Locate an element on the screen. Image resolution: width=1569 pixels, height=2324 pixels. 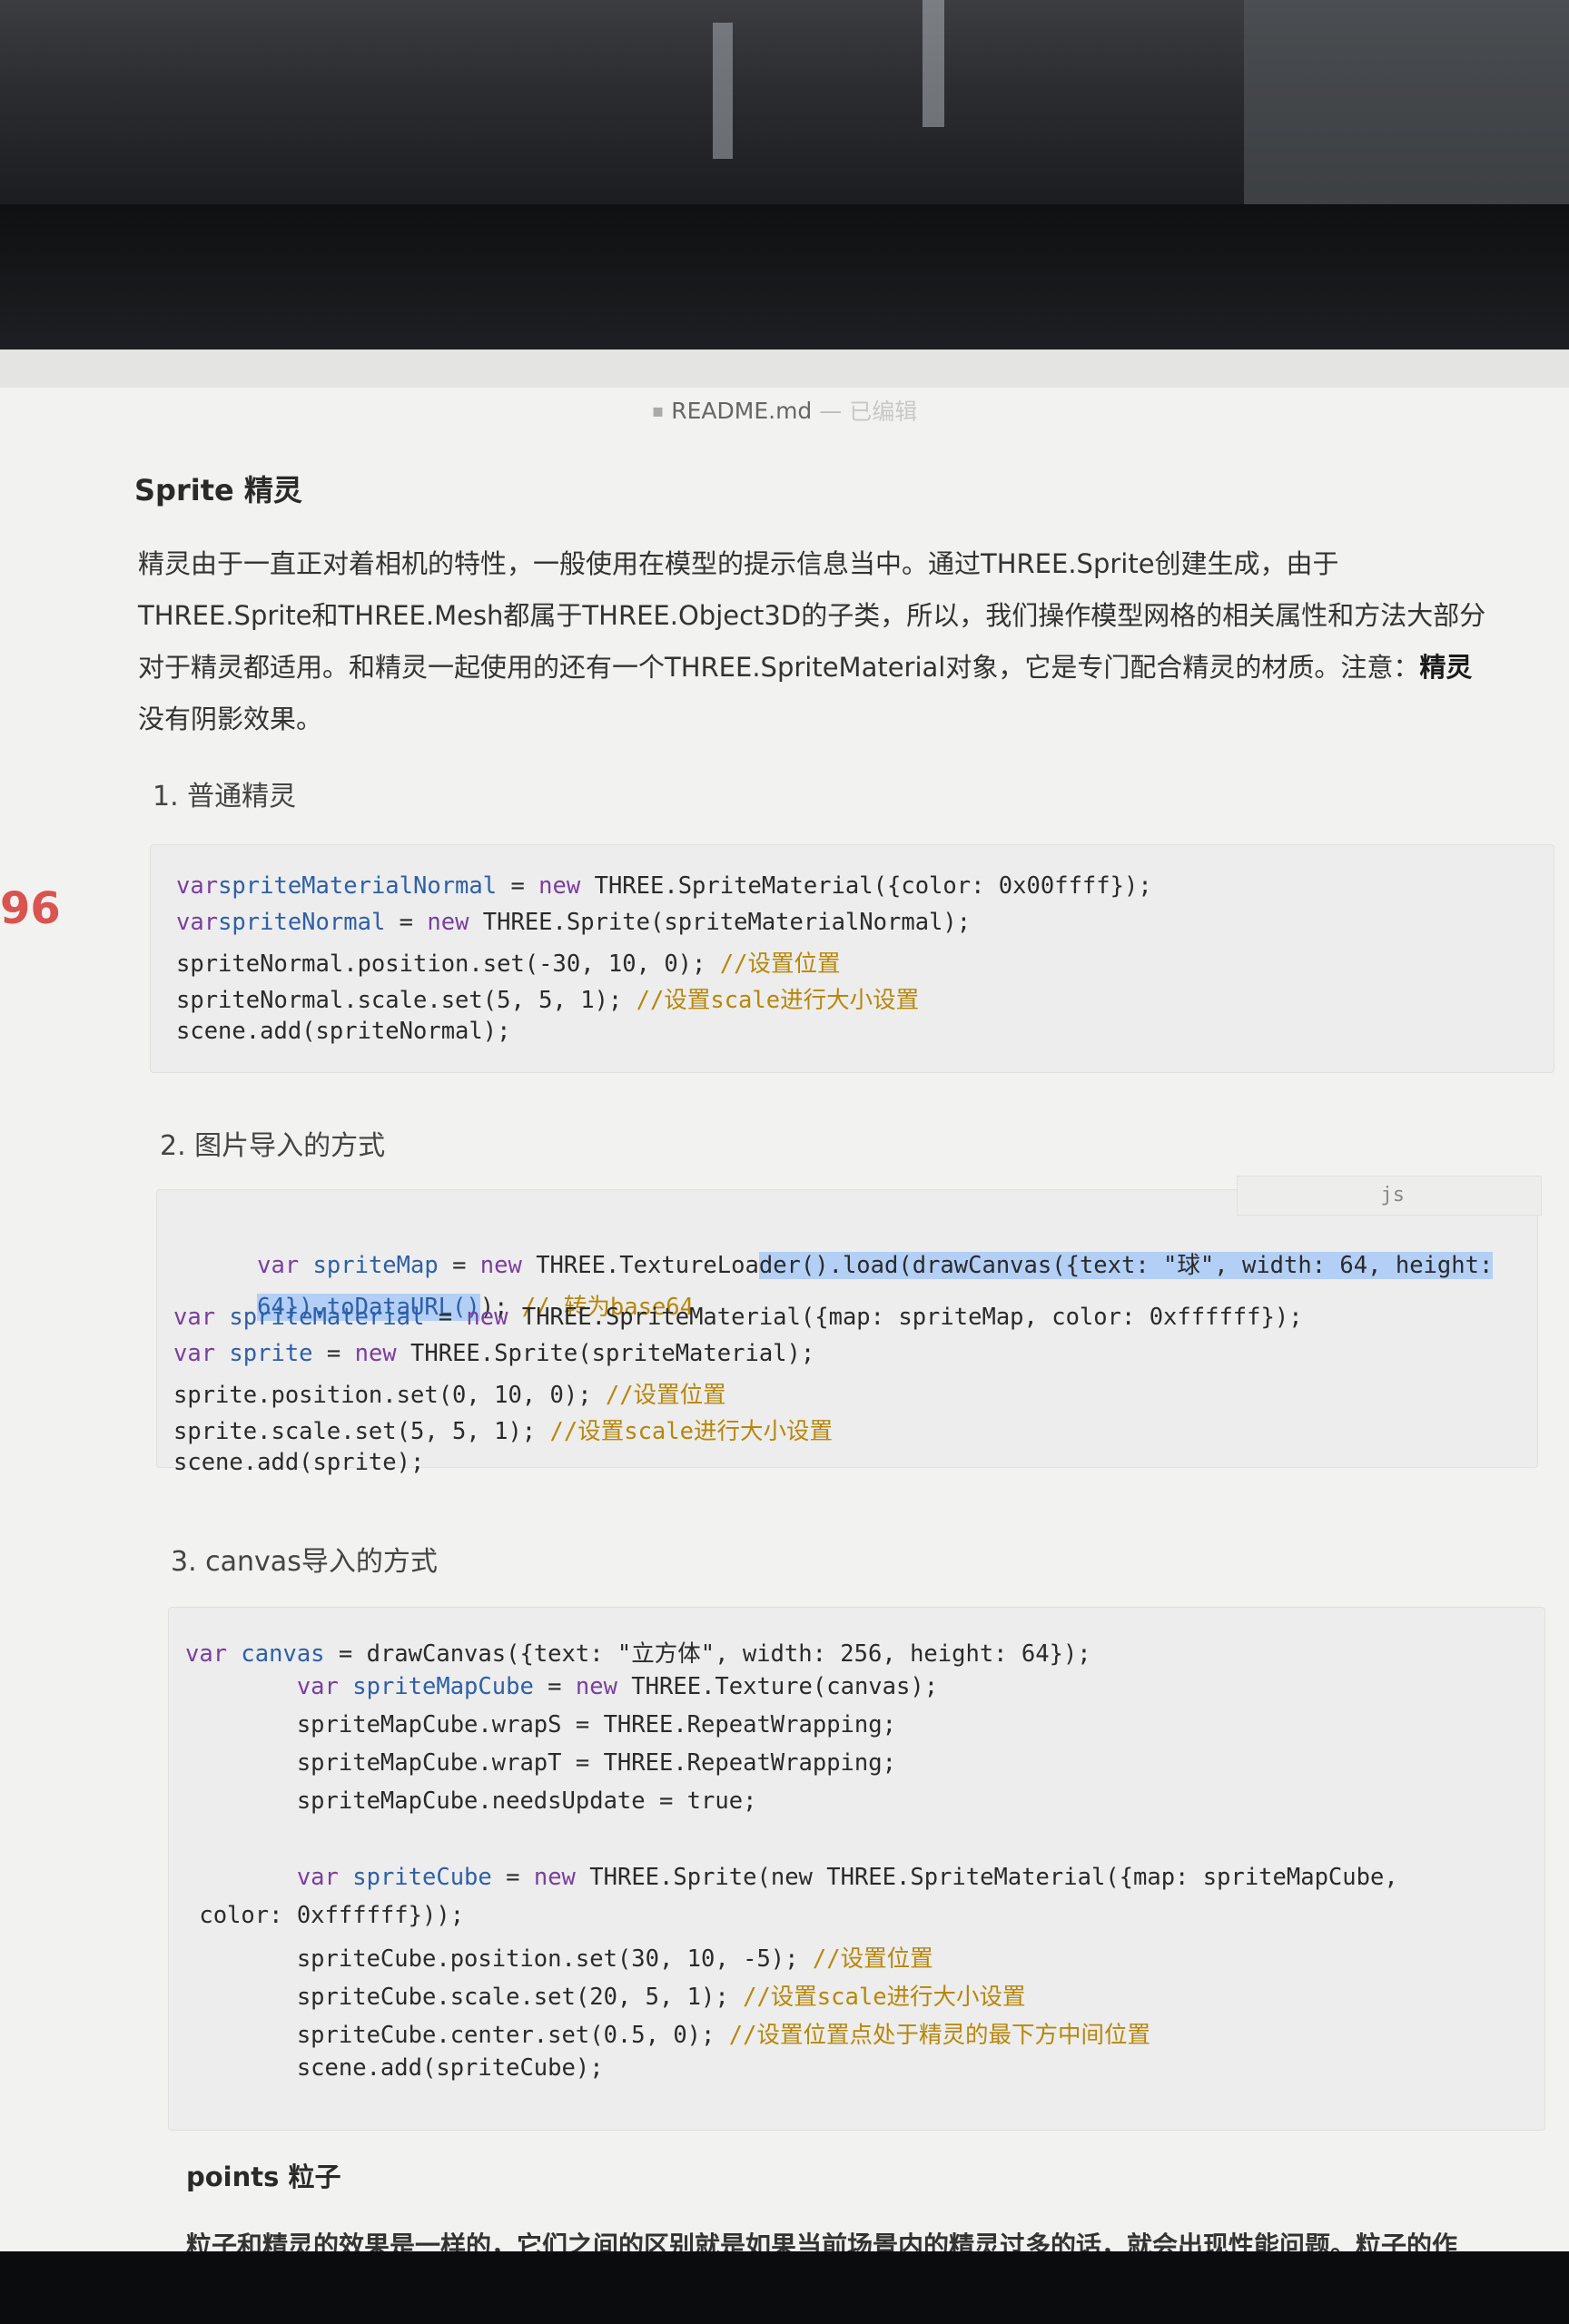
monitor-bezel-bottom is located at coordinates (784, 2287).